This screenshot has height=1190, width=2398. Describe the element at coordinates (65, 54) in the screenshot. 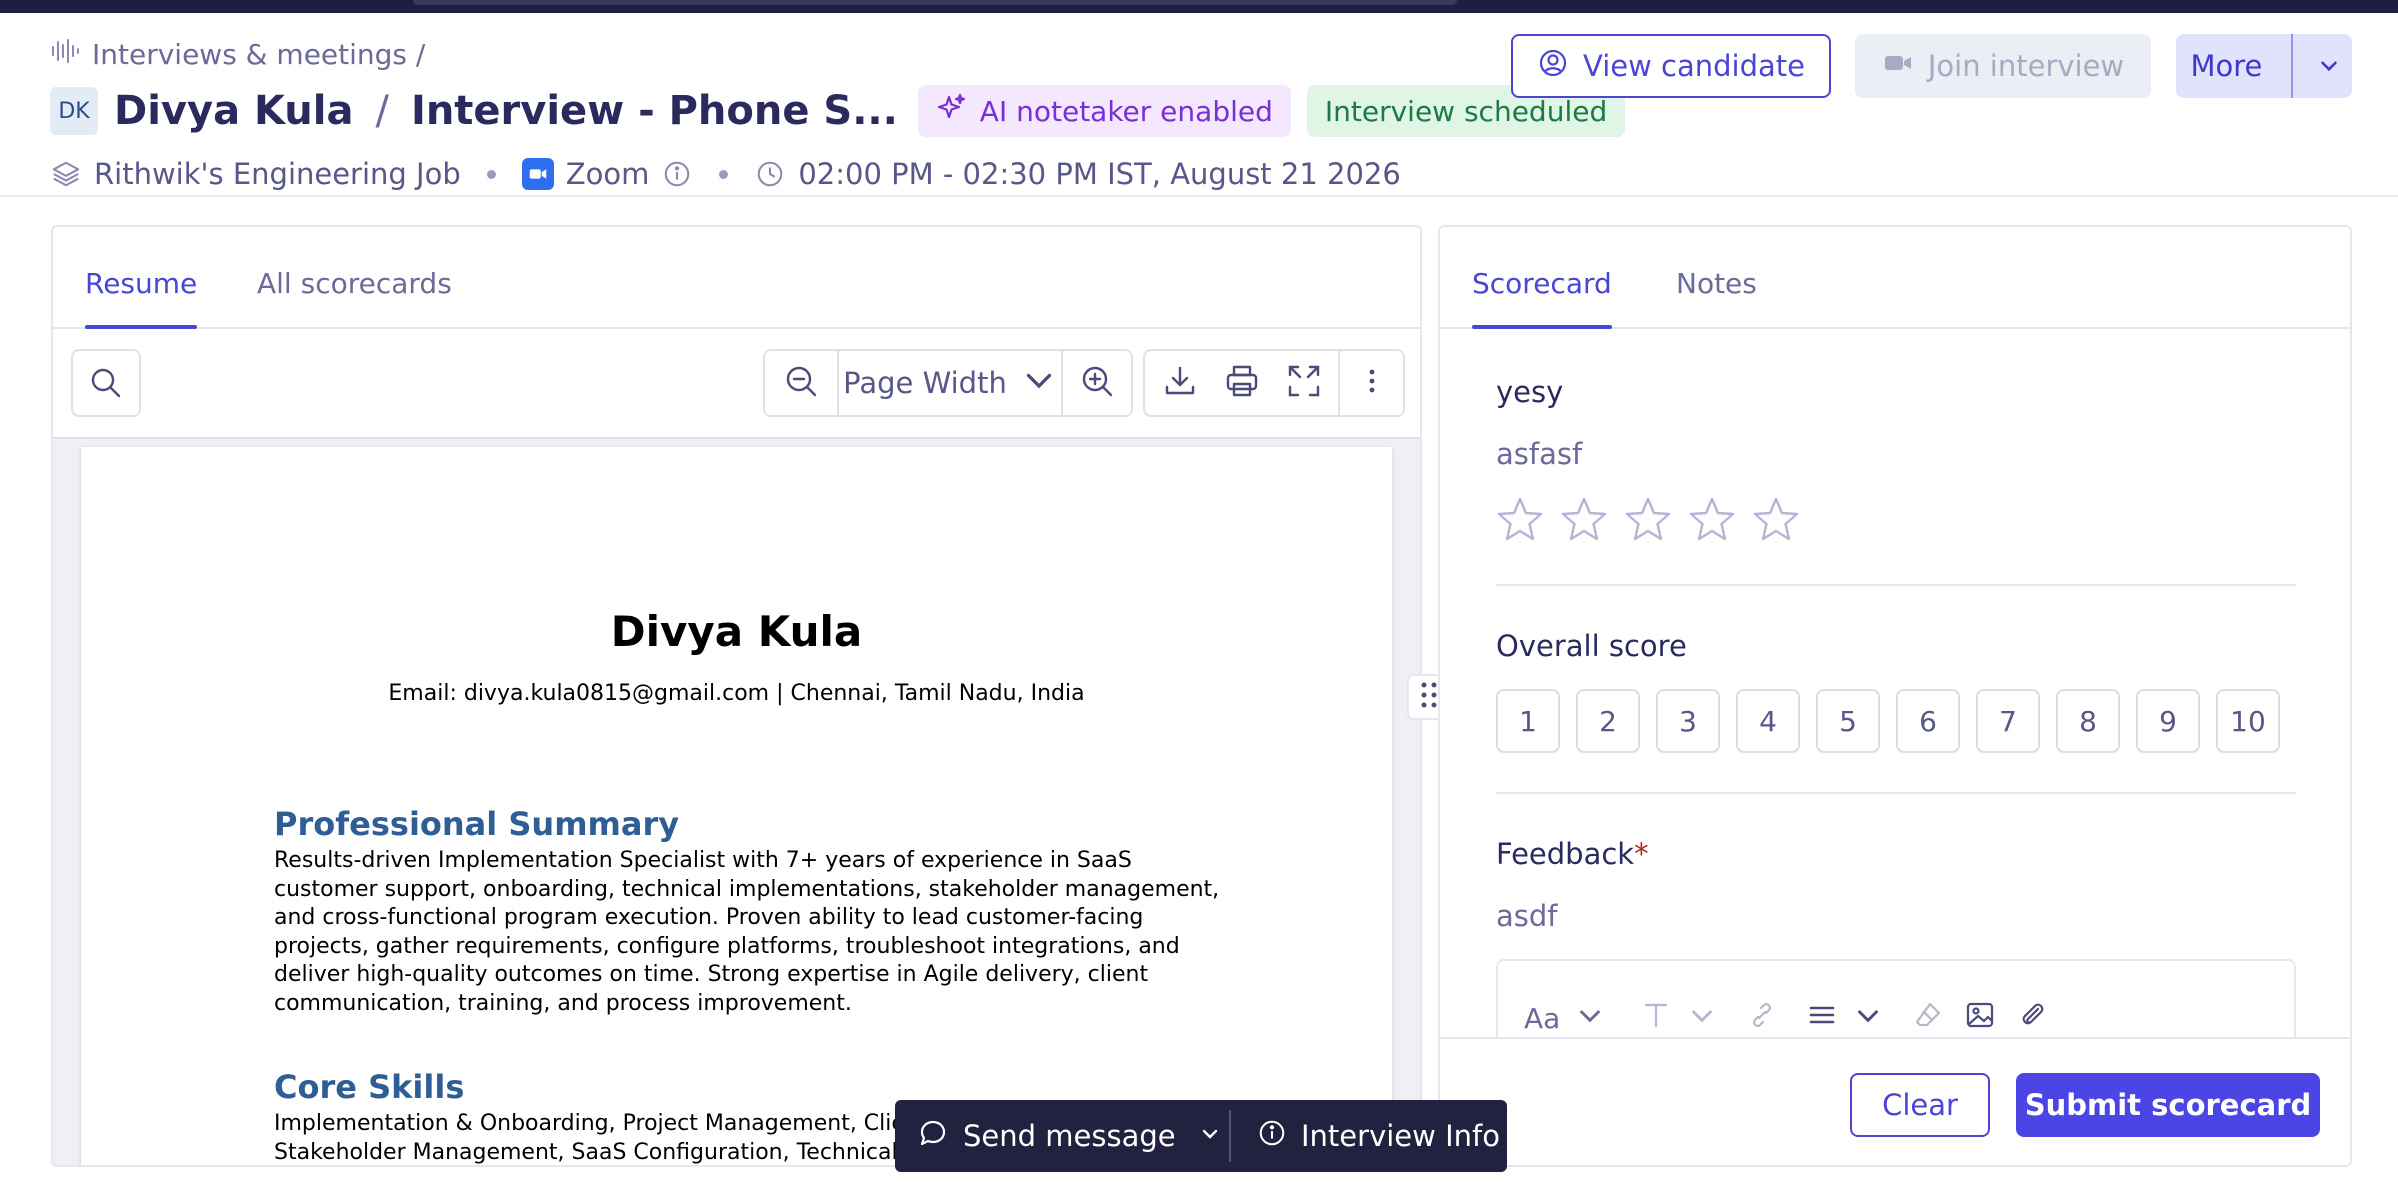

I see `audio-wave-icon` at that location.